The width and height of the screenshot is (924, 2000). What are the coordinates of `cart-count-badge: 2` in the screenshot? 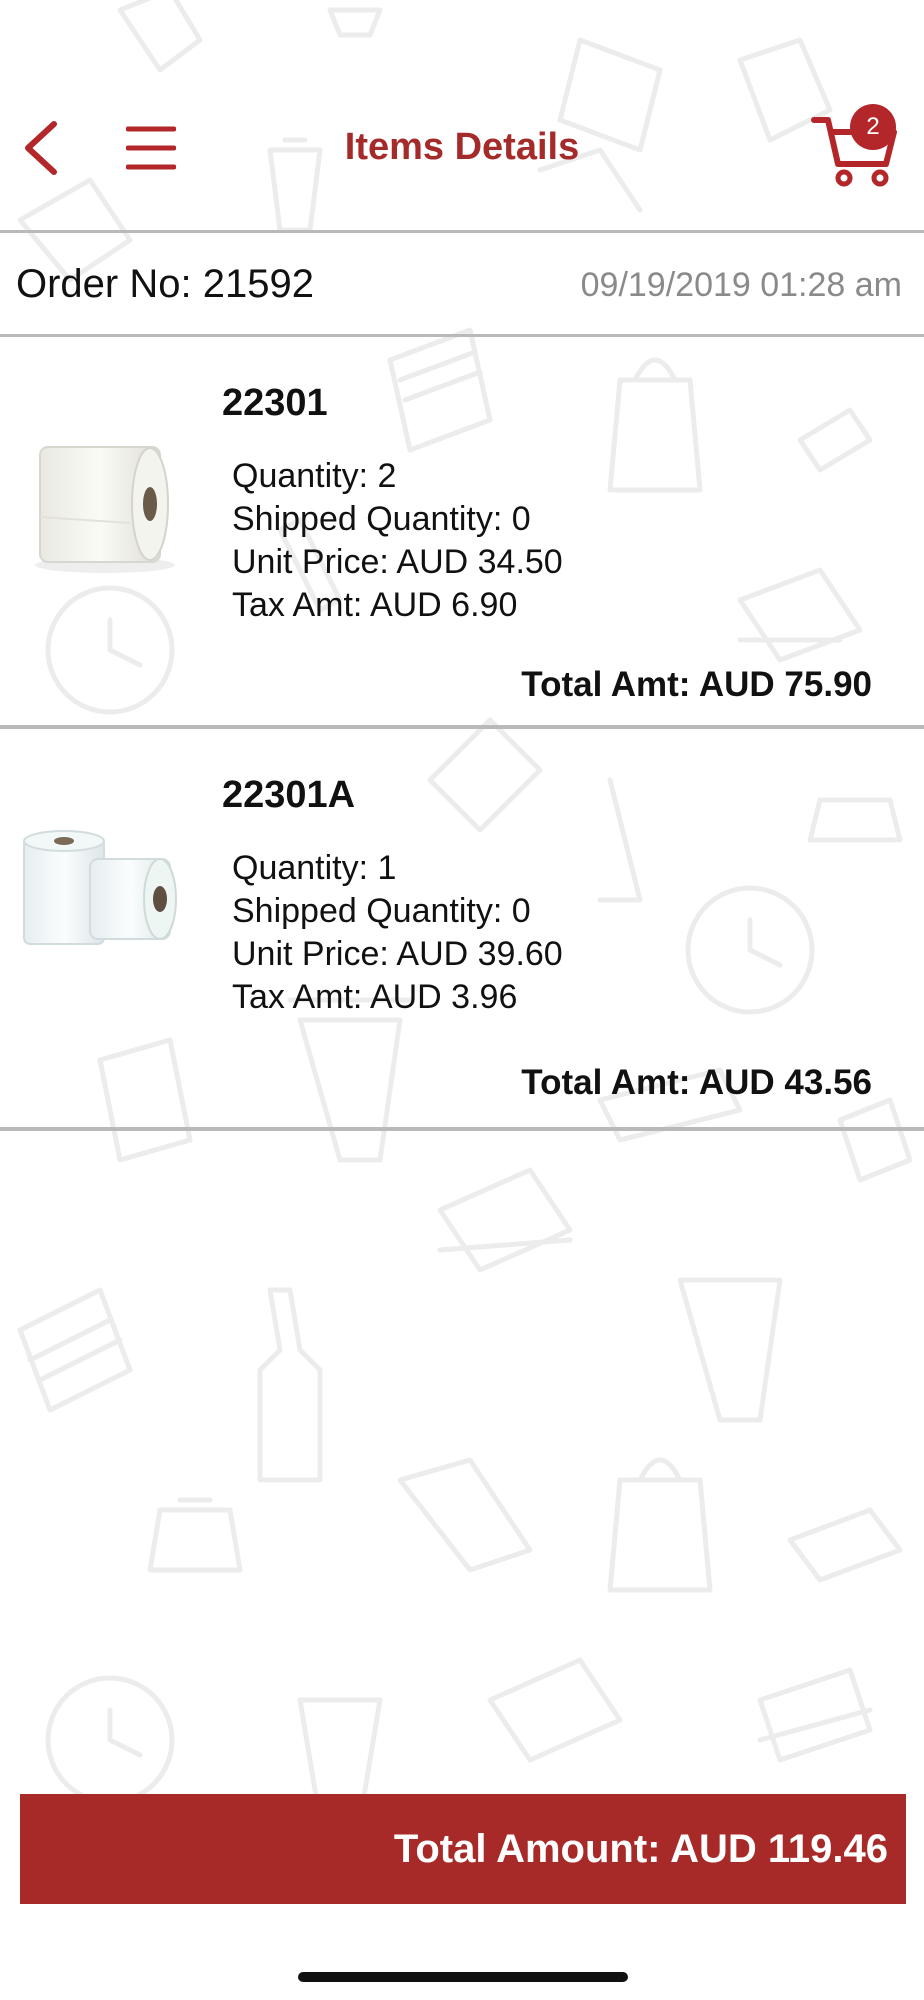 It's located at (873, 127).